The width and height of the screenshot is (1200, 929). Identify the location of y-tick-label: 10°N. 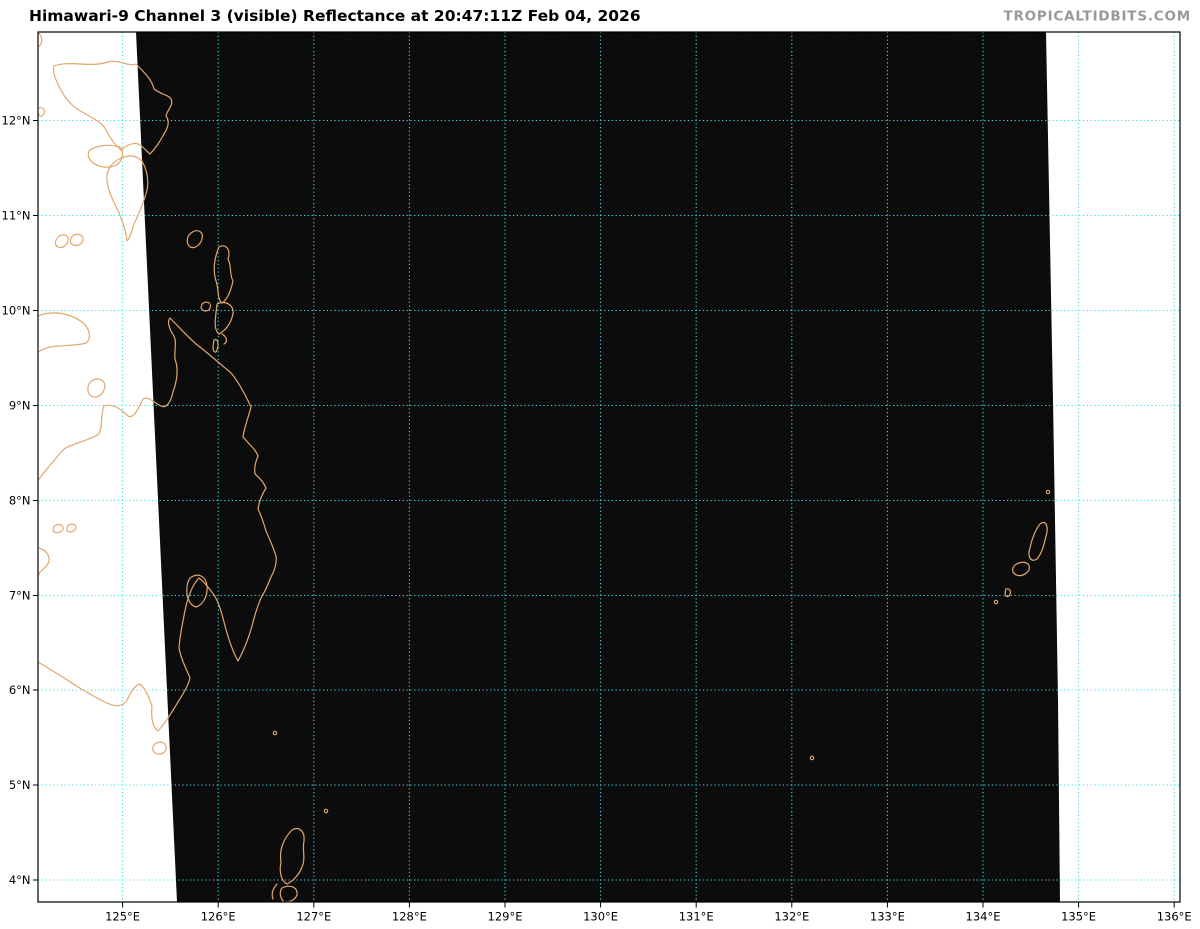
(16, 311).